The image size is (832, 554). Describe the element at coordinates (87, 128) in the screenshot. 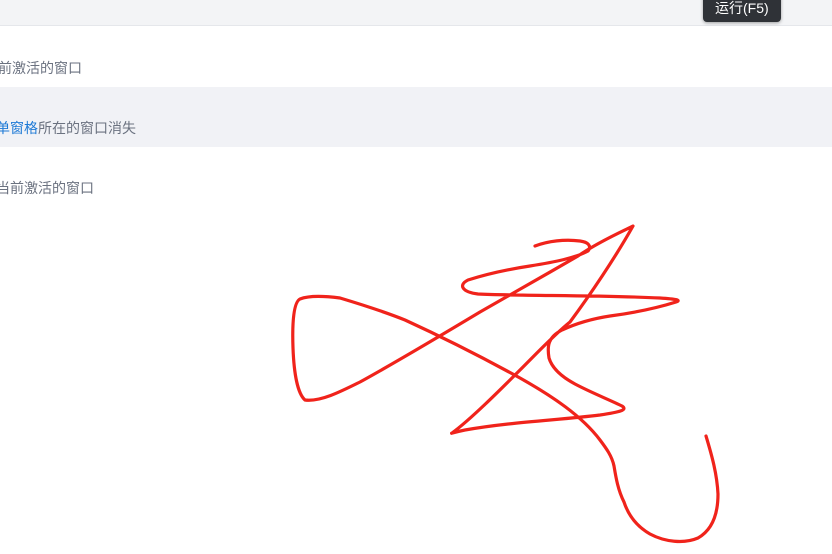

I see `list-item-suffix: 所在的窗口消失` at that location.